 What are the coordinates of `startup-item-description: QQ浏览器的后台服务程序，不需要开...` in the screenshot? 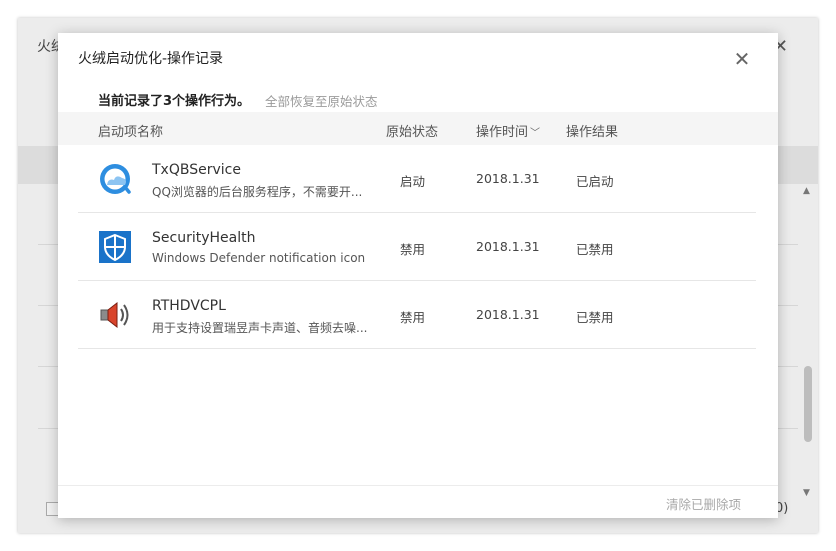 It's located at (257, 192).